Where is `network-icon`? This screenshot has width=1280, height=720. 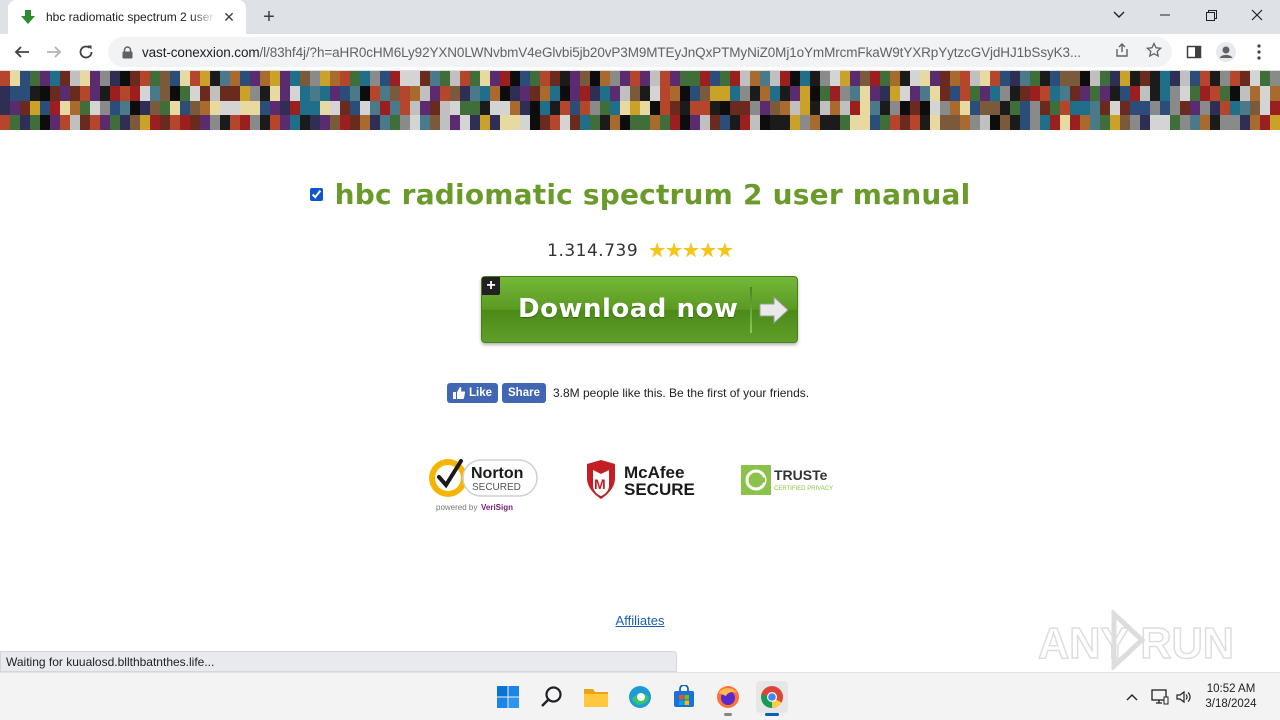 network-icon is located at coordinates (1160, 697).